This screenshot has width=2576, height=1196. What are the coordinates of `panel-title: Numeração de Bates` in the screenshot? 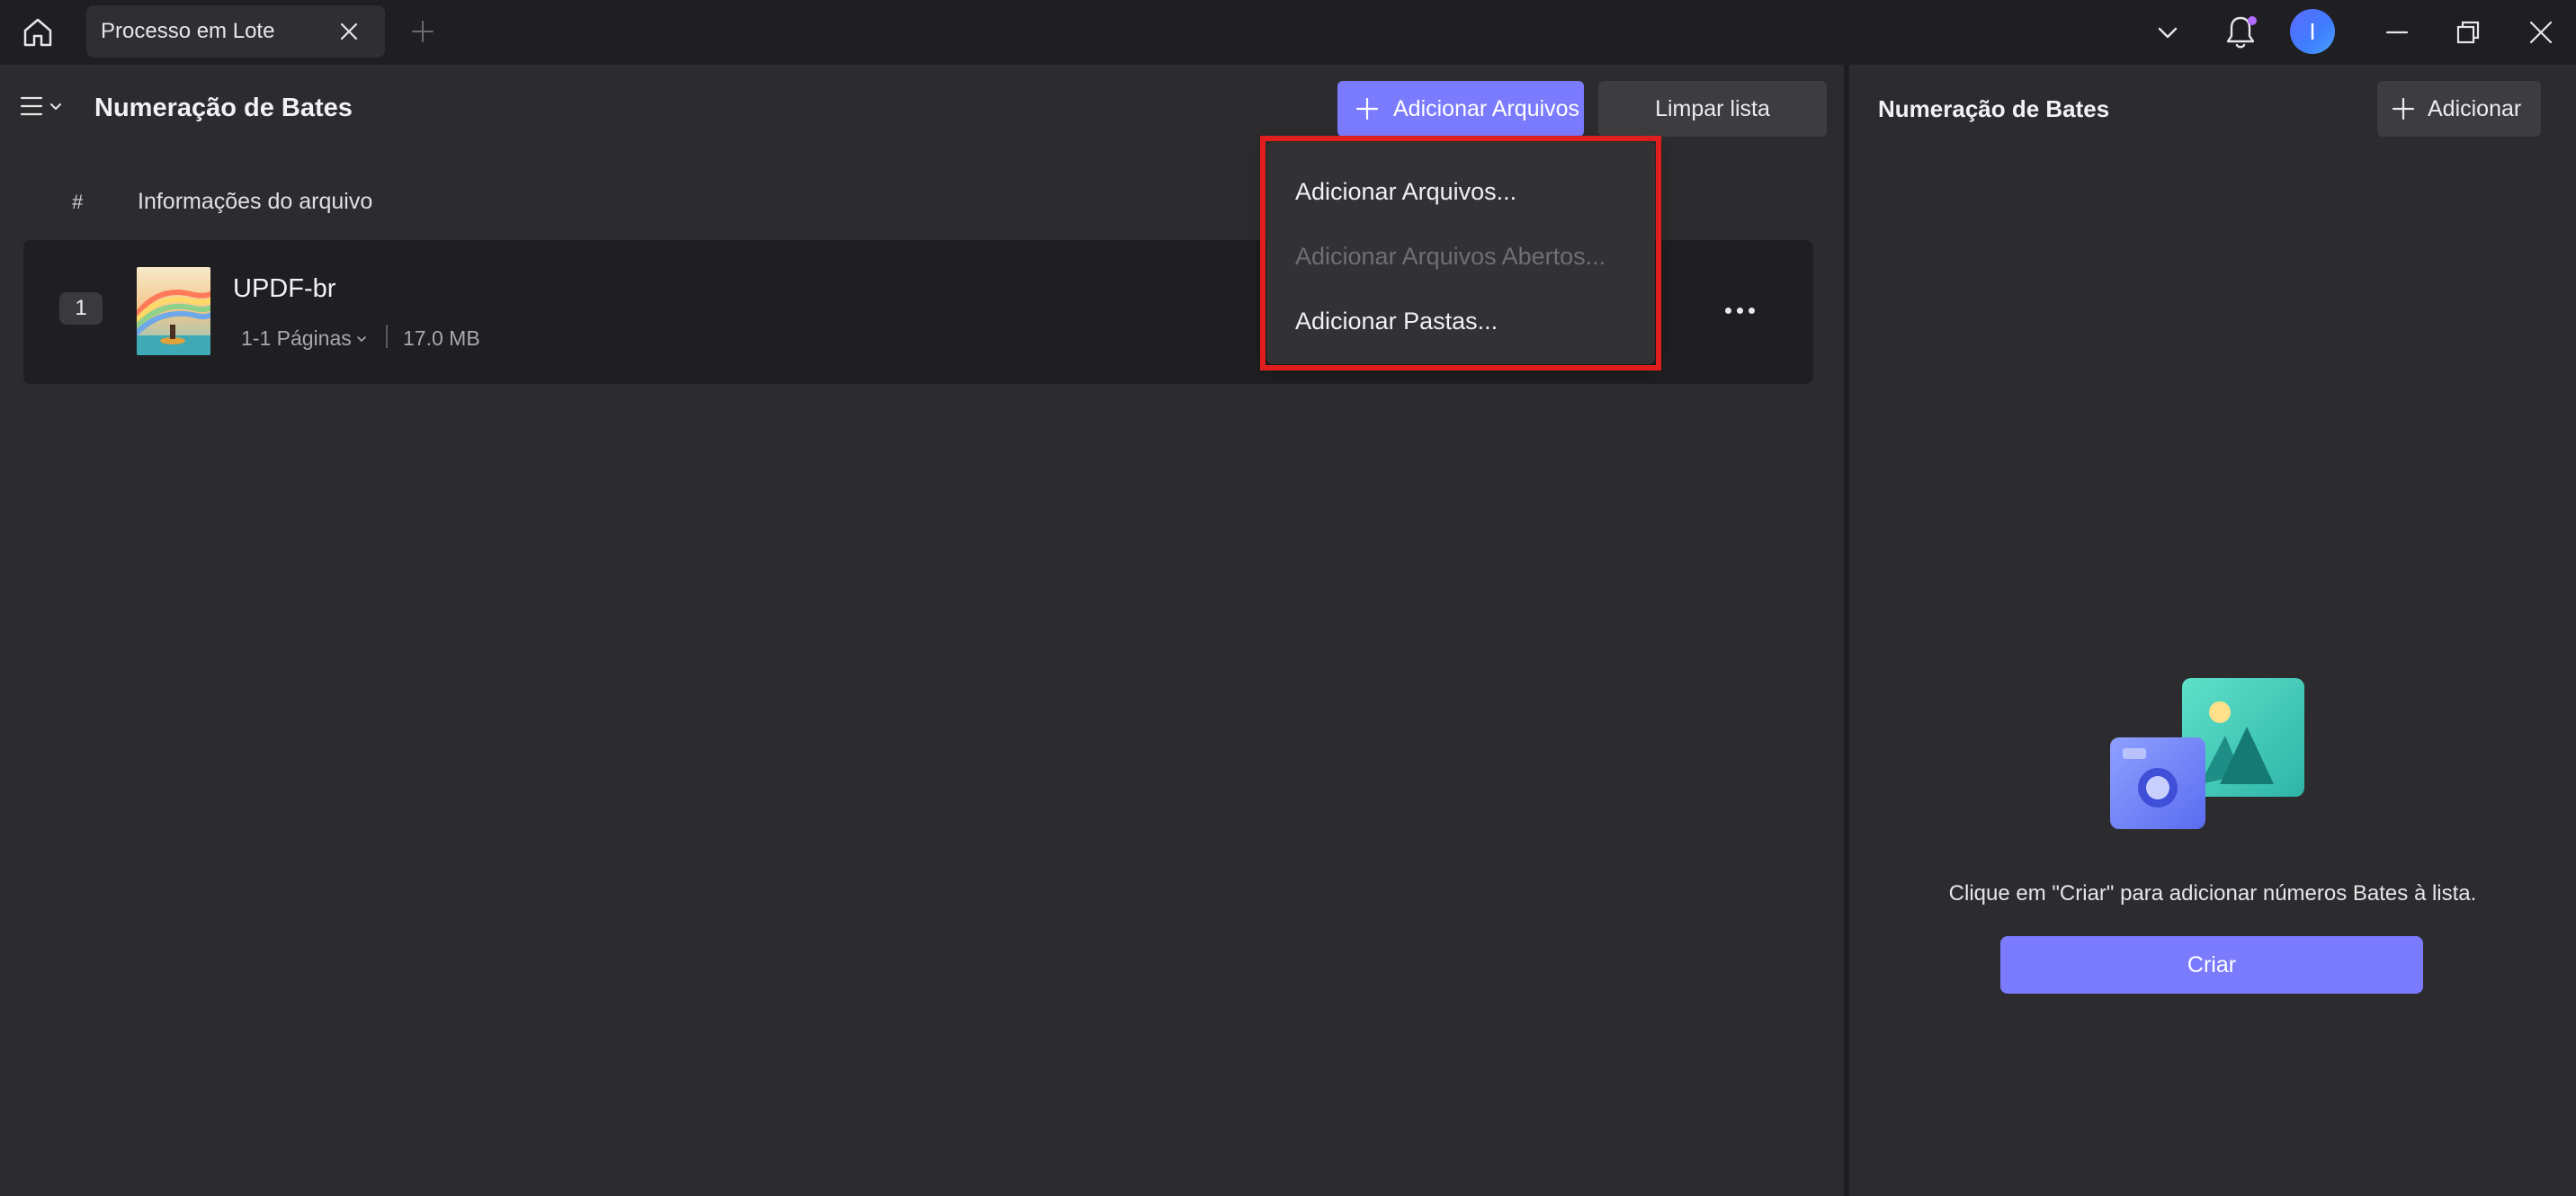 It's located at (1994, 108).